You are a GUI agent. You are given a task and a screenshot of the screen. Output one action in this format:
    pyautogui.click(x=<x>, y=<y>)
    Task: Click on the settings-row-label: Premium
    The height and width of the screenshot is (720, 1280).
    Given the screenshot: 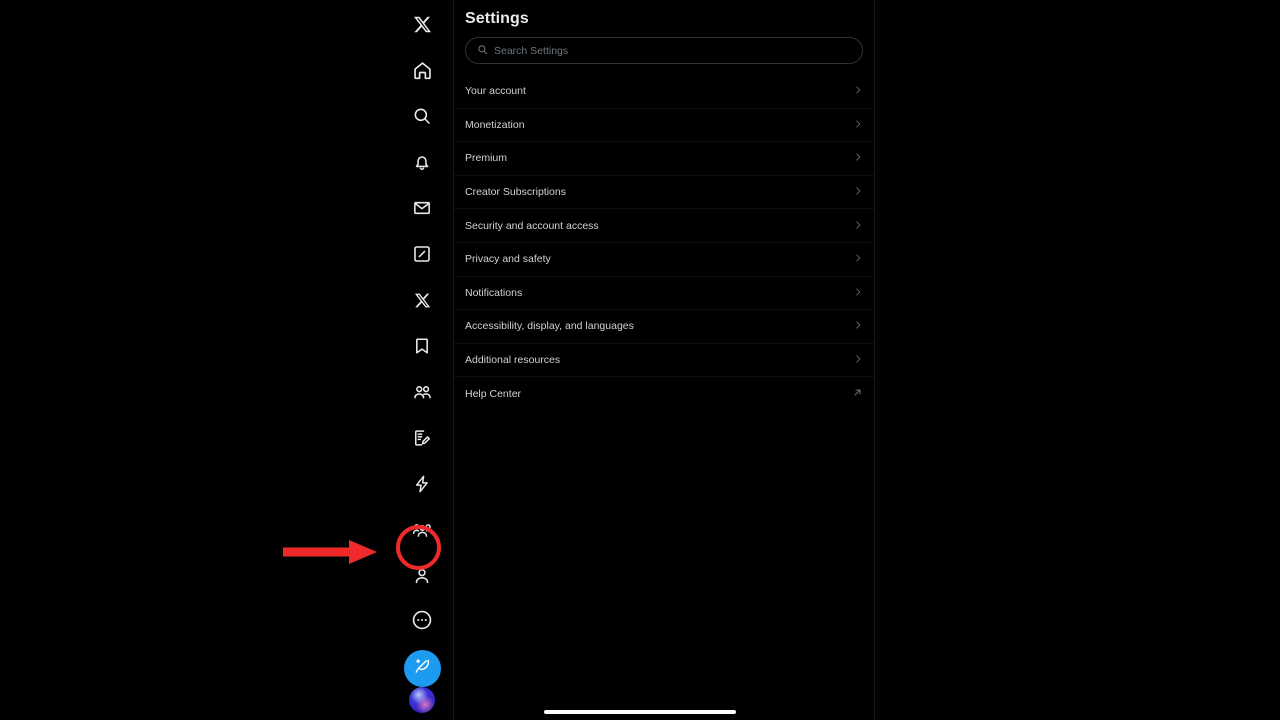 What is the action you would take?
    pyautogui.click(x=486, y=158)
    